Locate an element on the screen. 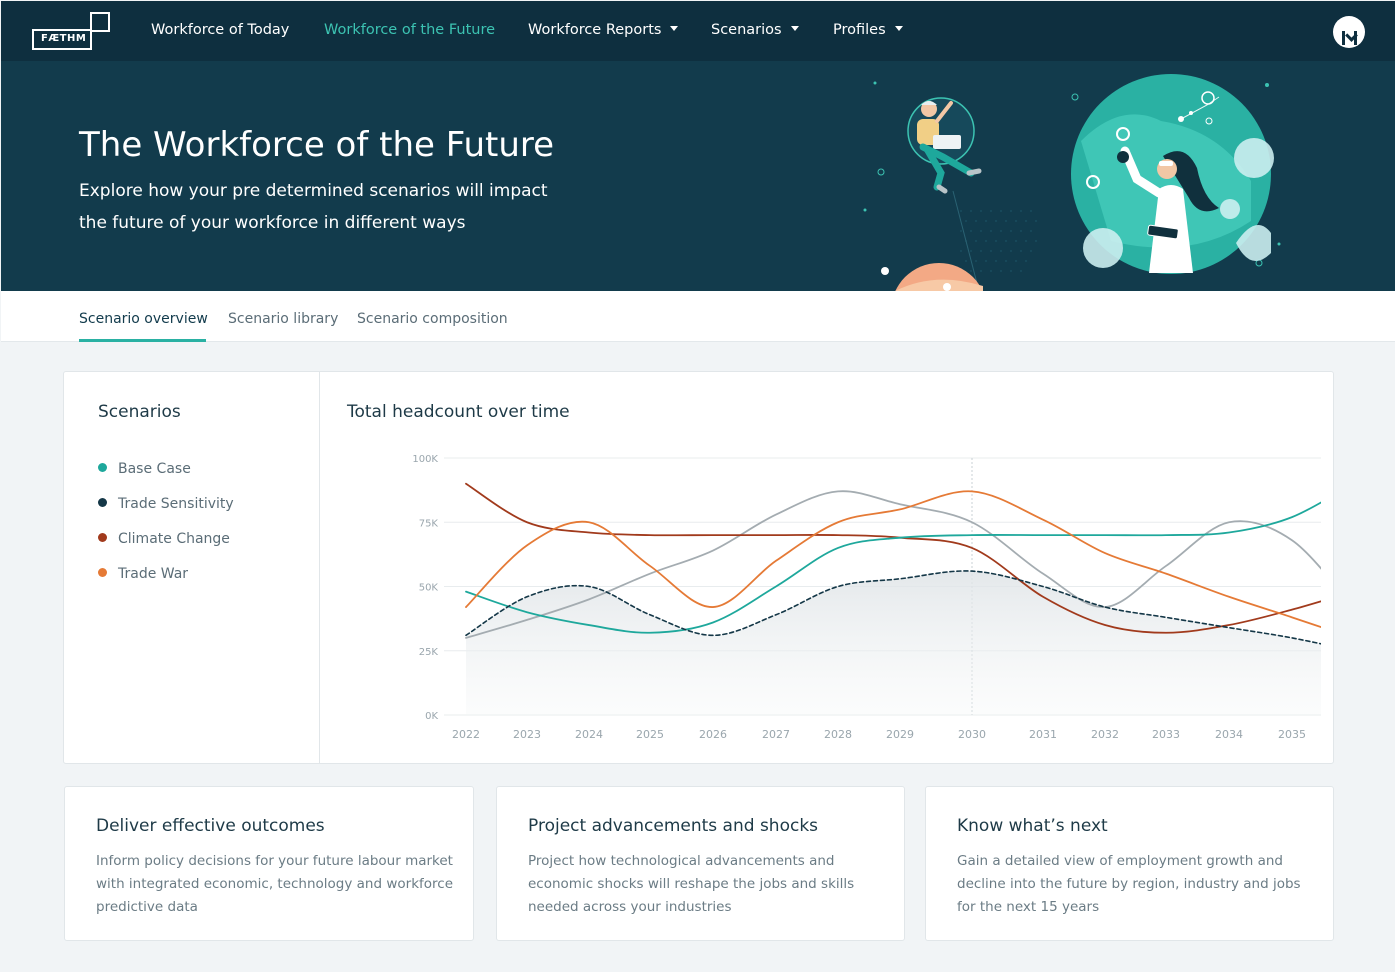 This screenshot has height=972, width=1395. nav-profiles: Profiles is located at coordinates (868, 30).